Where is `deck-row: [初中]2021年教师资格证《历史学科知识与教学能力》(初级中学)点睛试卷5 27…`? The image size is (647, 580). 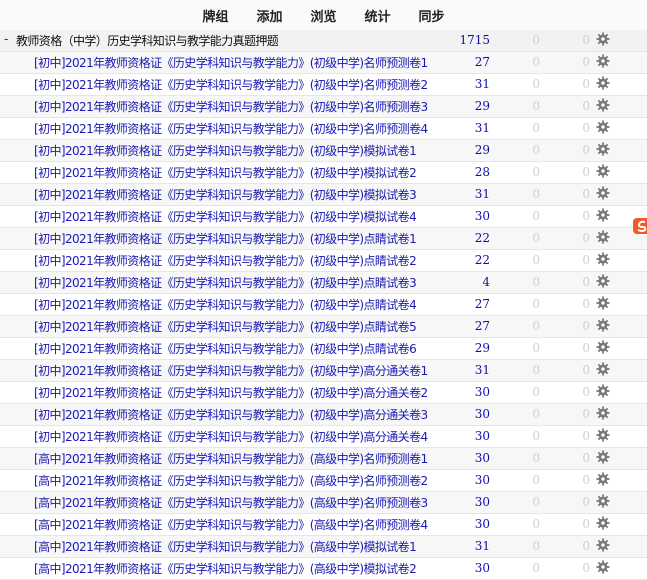
deck-row: [初中]2021年教师资格证《历史学科知识与教学能力》(初级中学)点睛试卷5 27… is located at coordinates (323, 327).